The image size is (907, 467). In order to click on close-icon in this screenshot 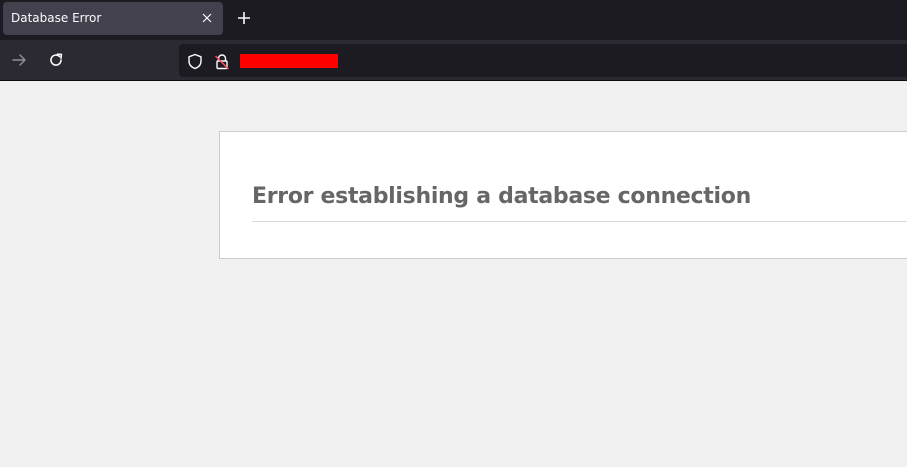, I will do `click(207, 18)`.